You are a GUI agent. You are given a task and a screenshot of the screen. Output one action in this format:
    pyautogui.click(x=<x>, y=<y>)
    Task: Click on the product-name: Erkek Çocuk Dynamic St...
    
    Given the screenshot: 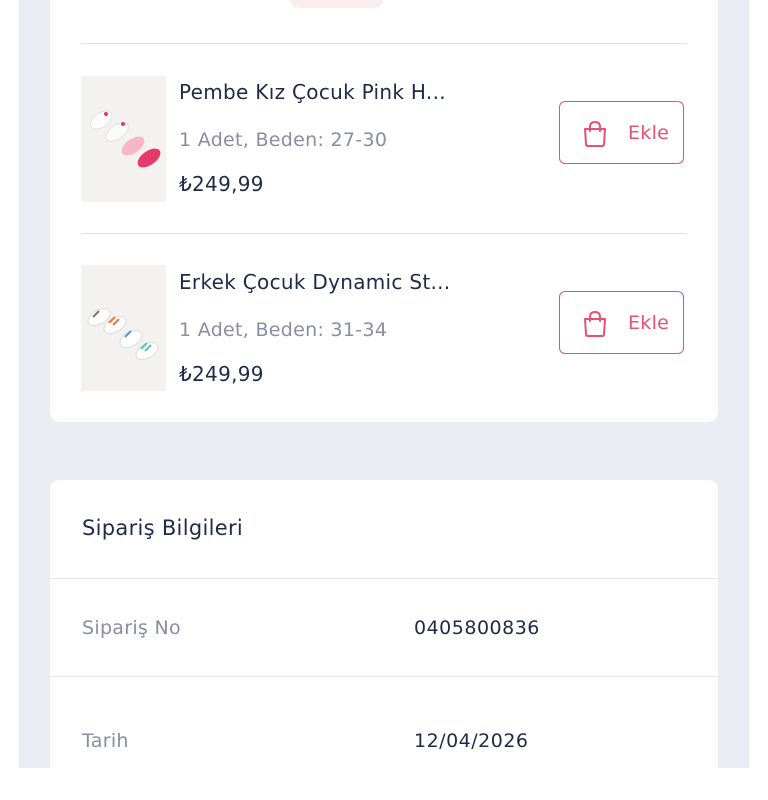 What is the action you would take?
    pyautogui.click(x=314, y=282)
    